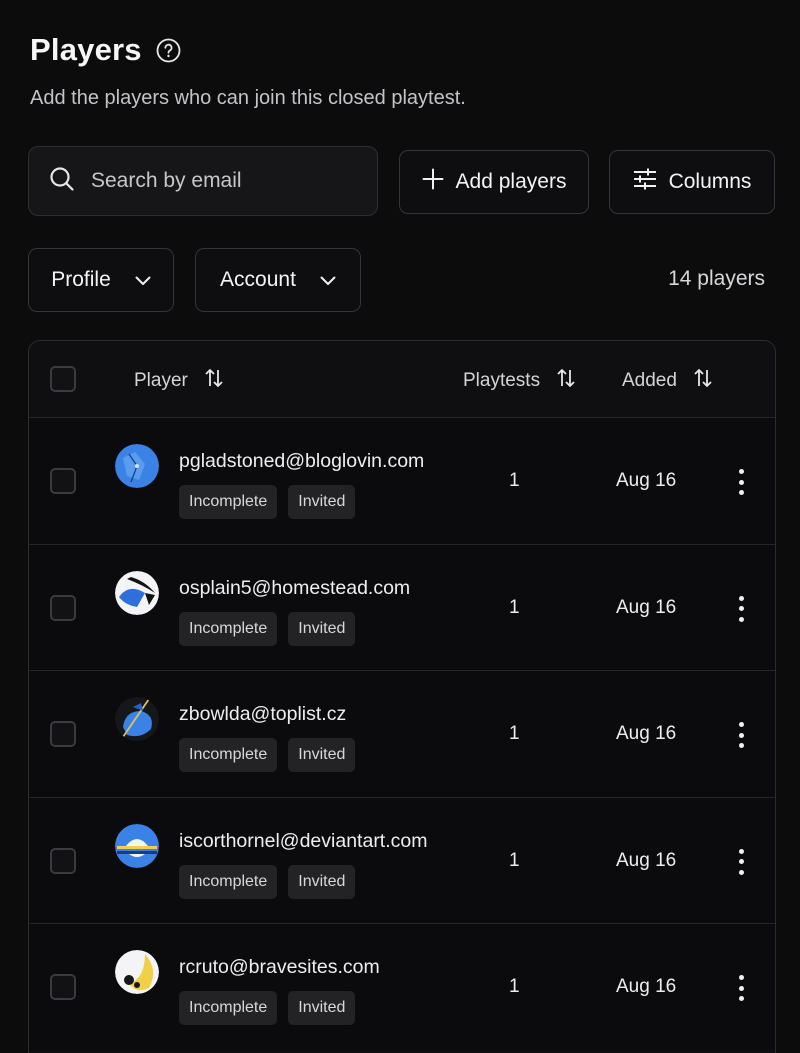  Describe the element at coordinates (279, 967) in the screenshot. I see `player-email: rcruto@bravesites.com` at that location.